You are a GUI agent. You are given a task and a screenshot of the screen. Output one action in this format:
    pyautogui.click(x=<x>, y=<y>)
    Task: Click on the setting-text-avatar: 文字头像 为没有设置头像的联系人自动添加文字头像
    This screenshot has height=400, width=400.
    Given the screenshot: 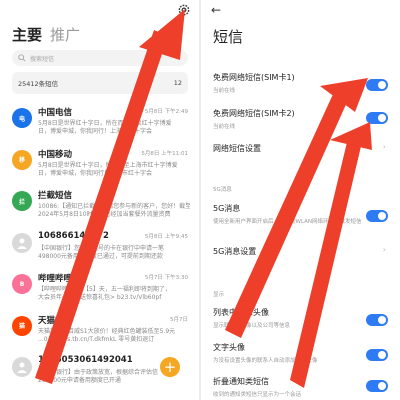 What is the action you would take?
    pyautogui.click(x=301, y=353)
    